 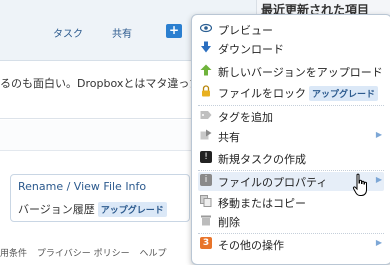 I want to click on menu-item-upload-version: 新しいバージョンをアップロード, so click(x=291, y=71).